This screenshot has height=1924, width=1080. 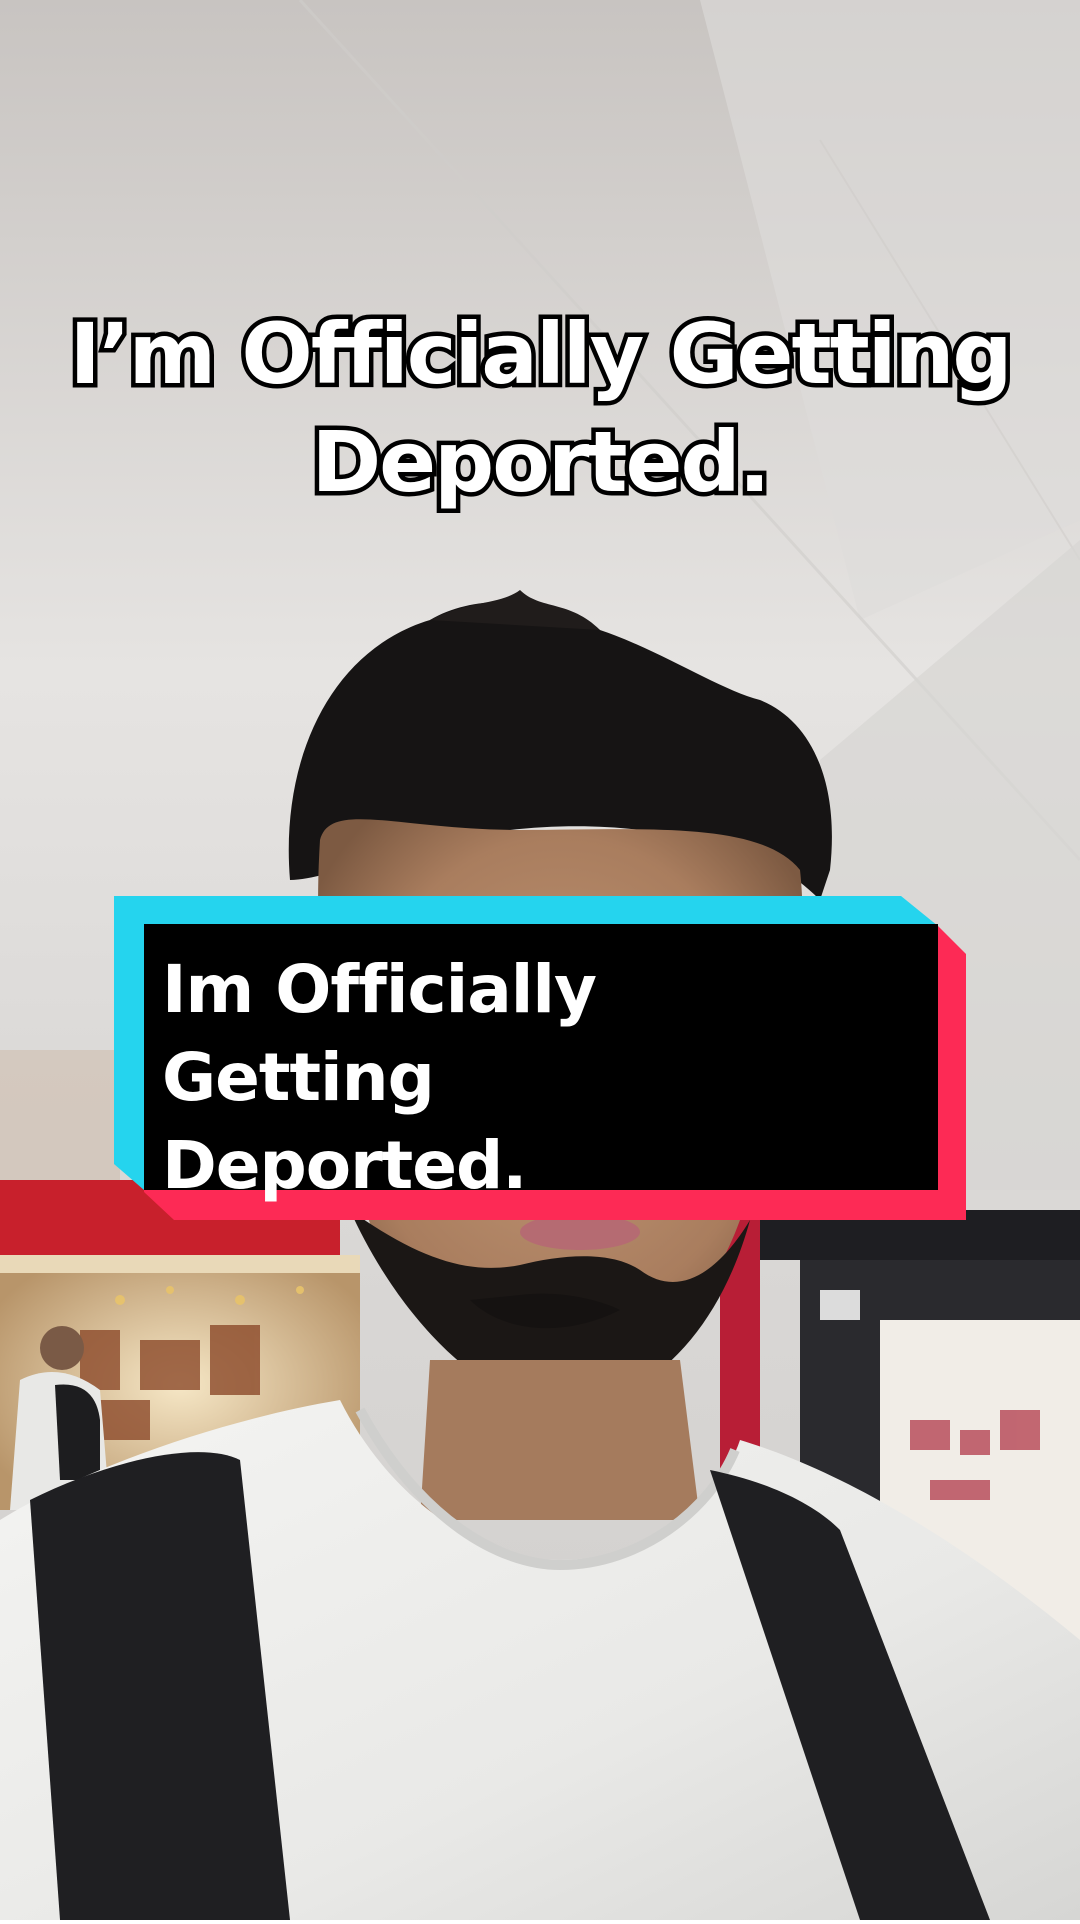 What do you see at coordinates (541, 462) in the screenshot?
I see `video-caption-line2: Deported.` at bounding box center [541, 462].